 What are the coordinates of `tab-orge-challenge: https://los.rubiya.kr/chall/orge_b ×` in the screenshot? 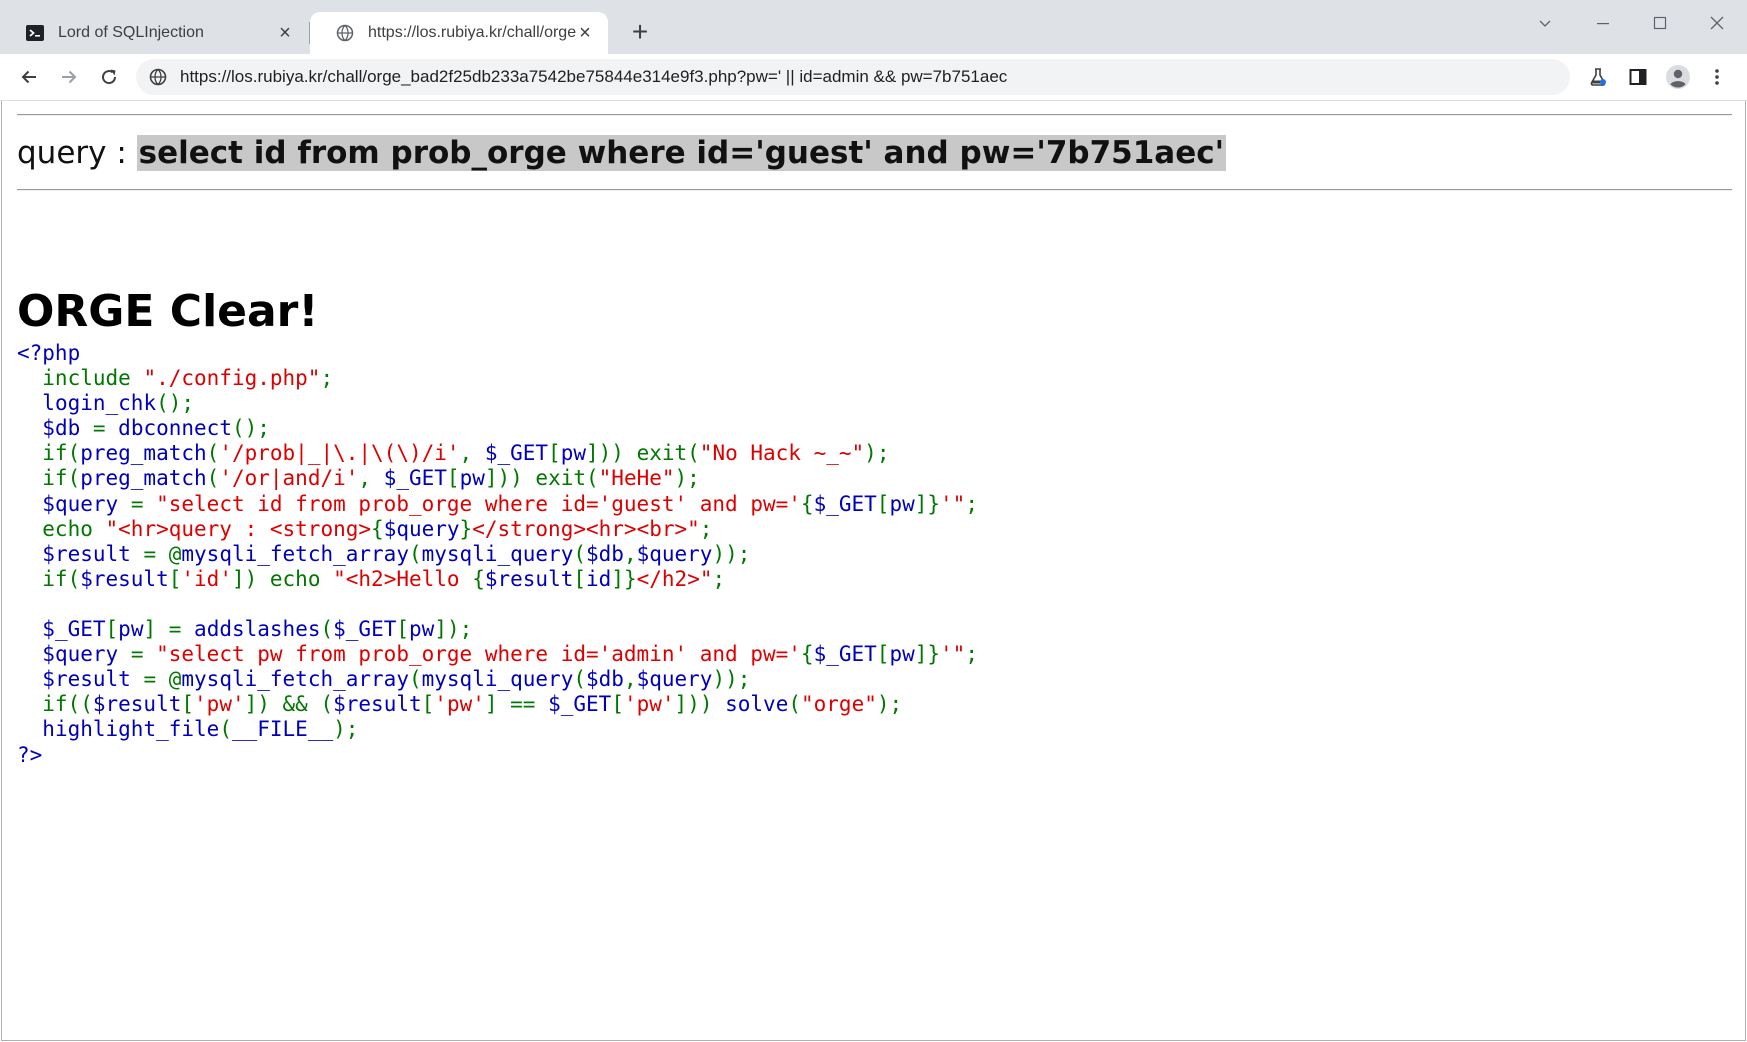 It's located at (459, 33).